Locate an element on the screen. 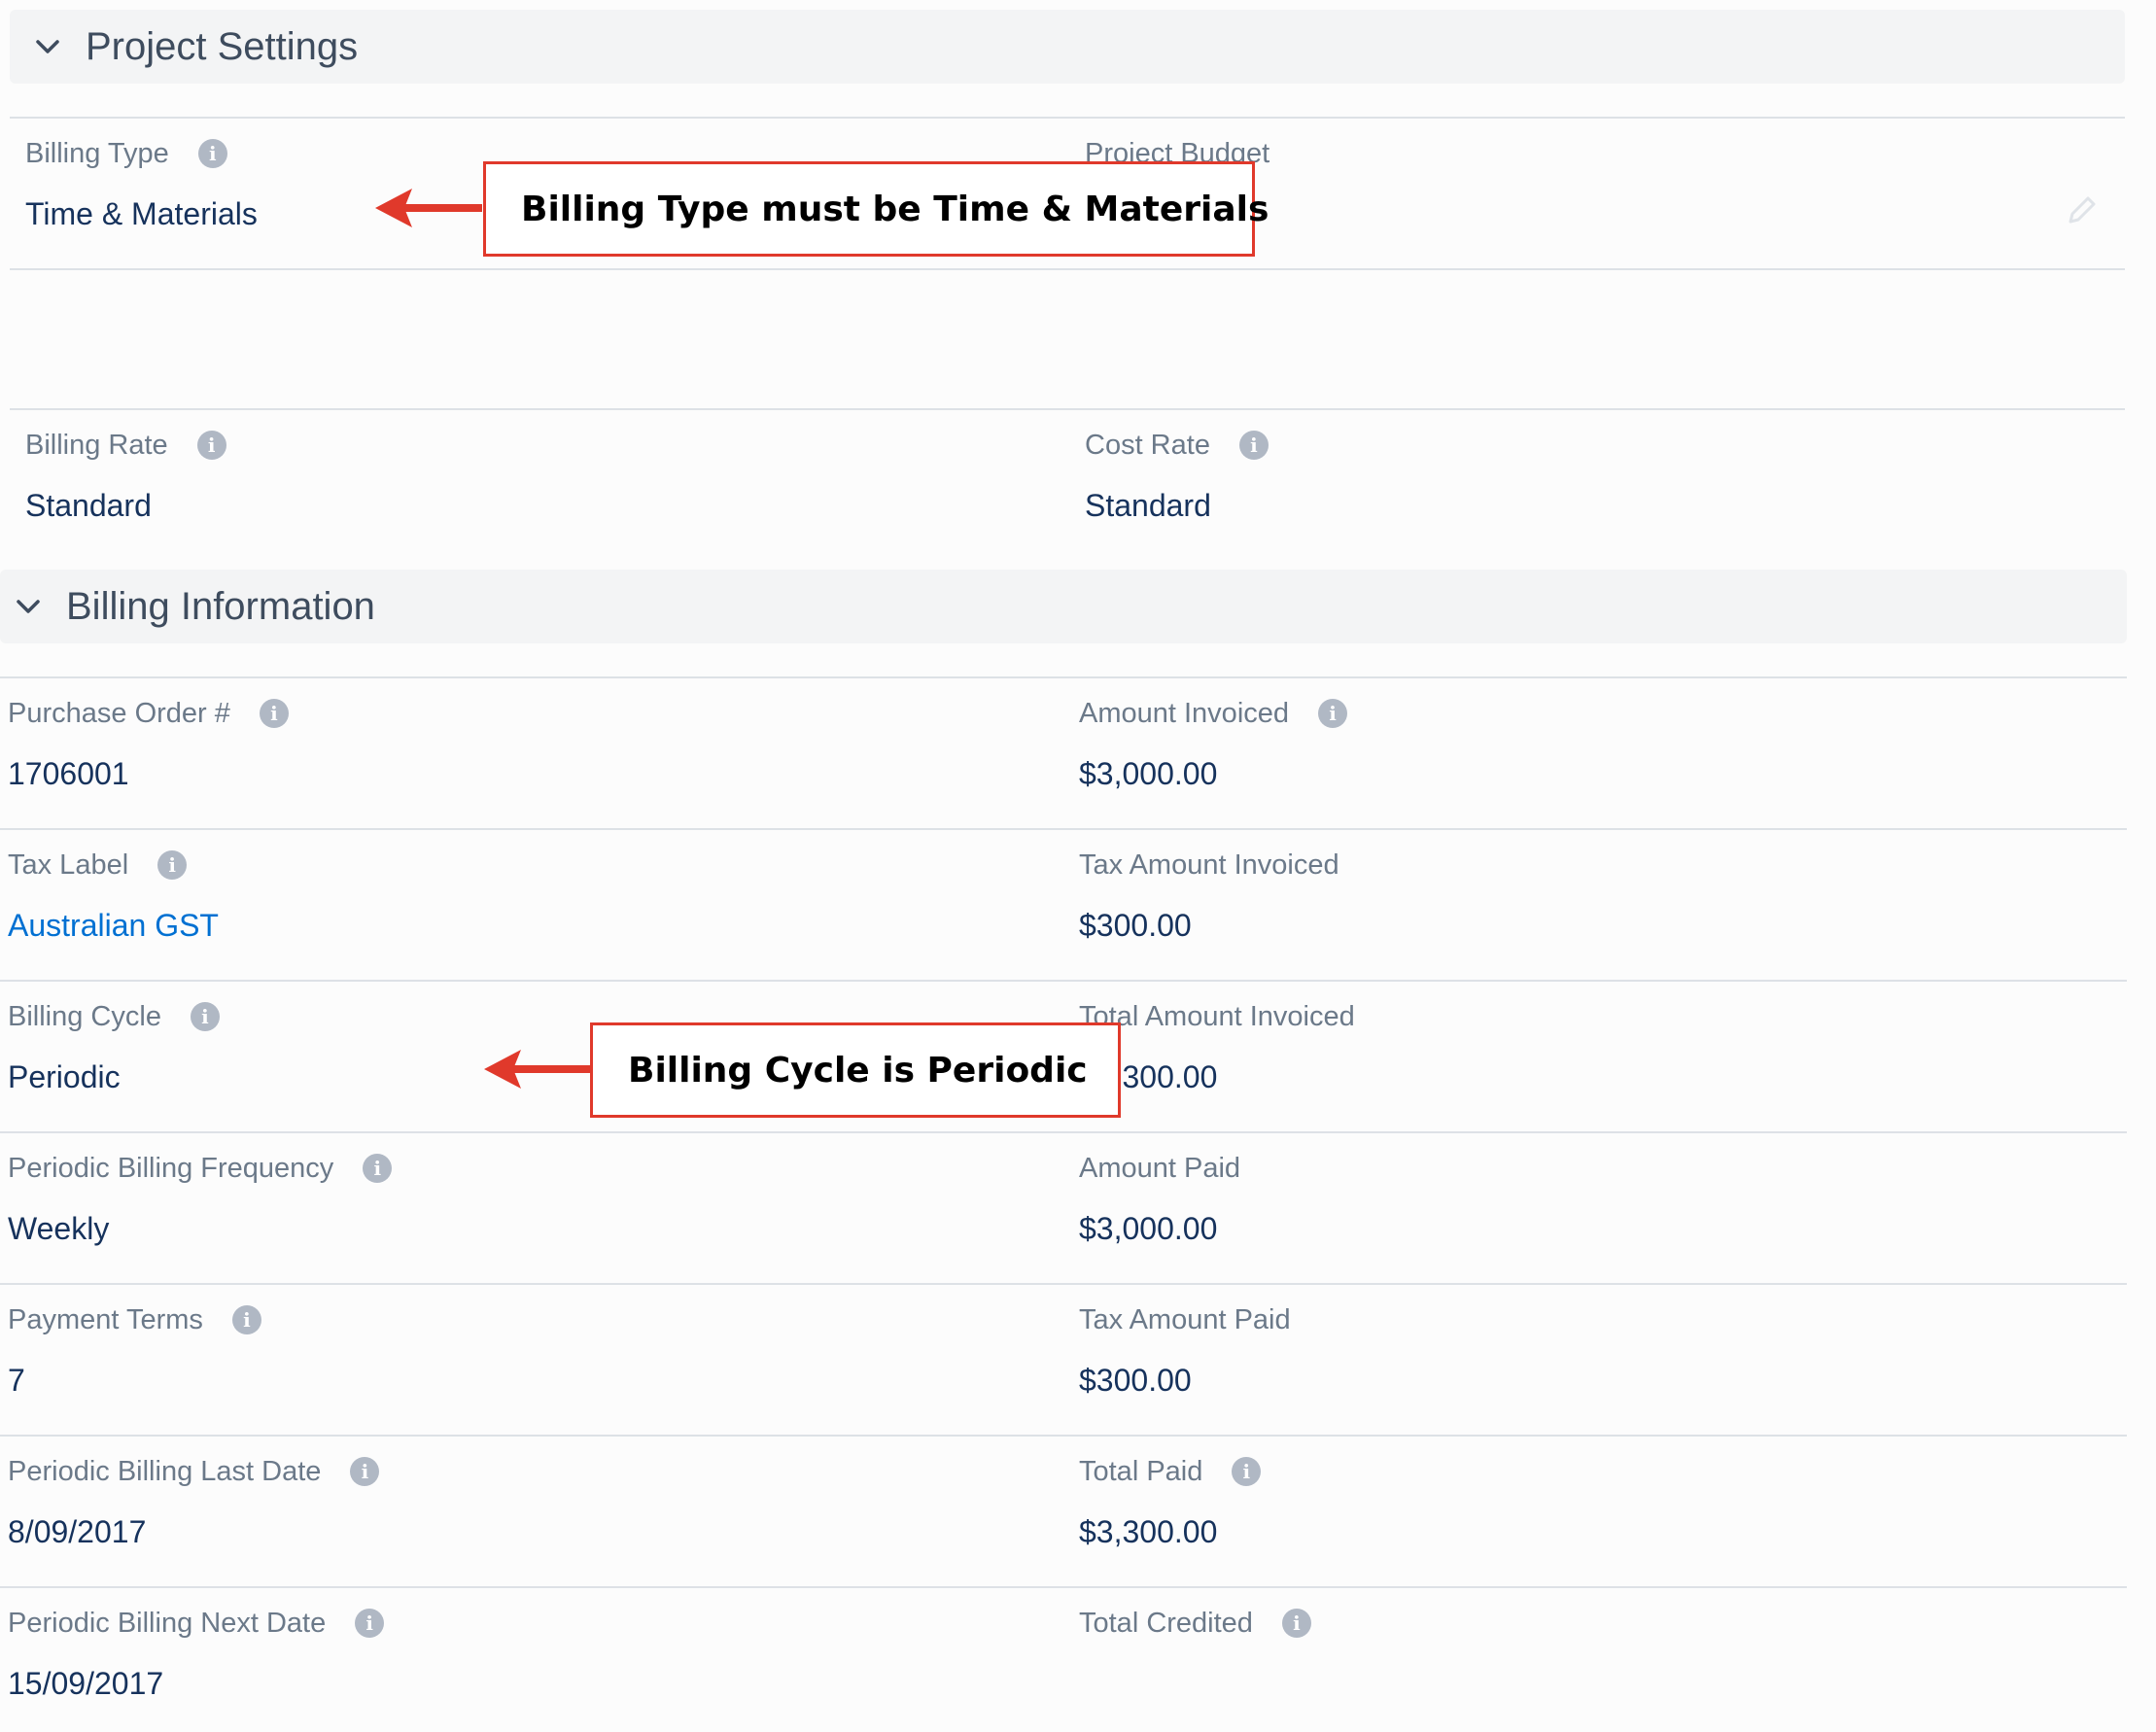 This screenshot has height=1732, width=2156. amount-paid-field: Amount Paid $3,000.00 is located at coordinates (1159, 1199).